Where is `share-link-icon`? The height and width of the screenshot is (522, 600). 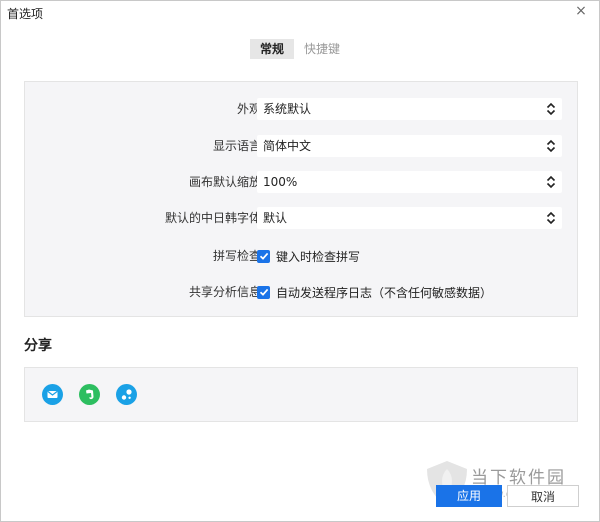
share-link-icon is located at coordinates (126, 394).